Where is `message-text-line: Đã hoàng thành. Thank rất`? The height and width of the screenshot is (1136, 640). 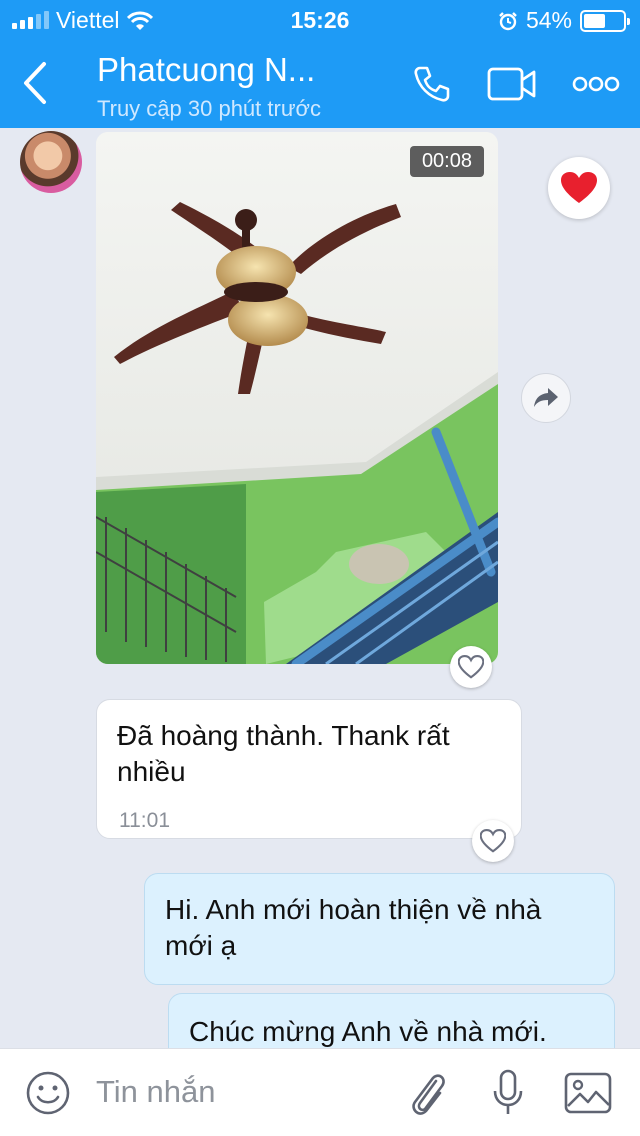 message-text-line: Đã hoàng thành. Thank rất is located at coordinates (283, 735).